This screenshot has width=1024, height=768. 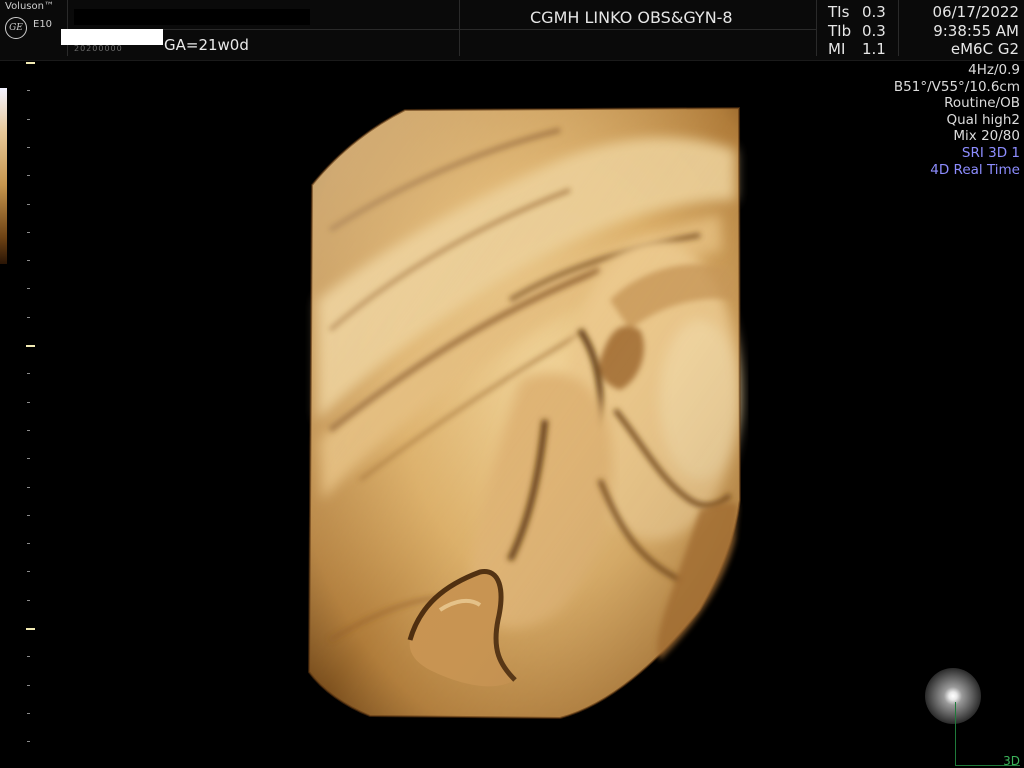 What do you see at coordinates (857, 12) in the screenshot?
I see `acoustic-row-tis: TIs 0.3` at bounding box center [857, 12].